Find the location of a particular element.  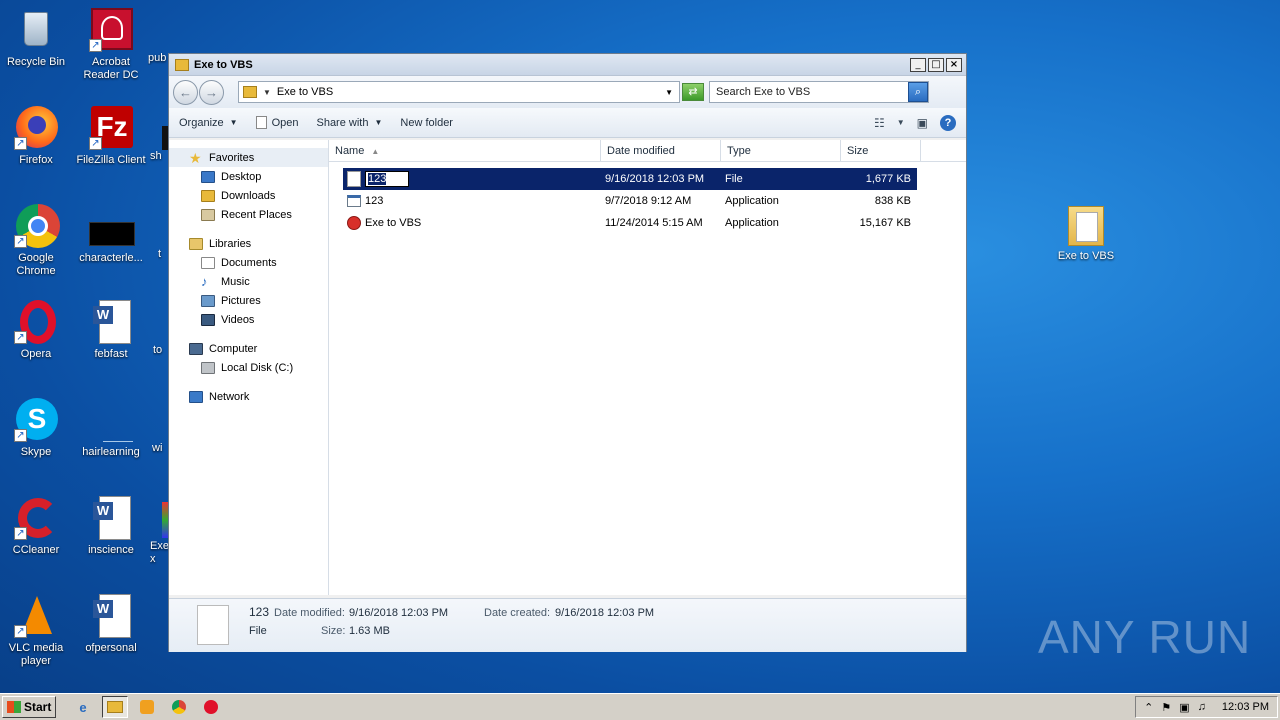

nav-computer: Computer is located at coordinates (248, 348).